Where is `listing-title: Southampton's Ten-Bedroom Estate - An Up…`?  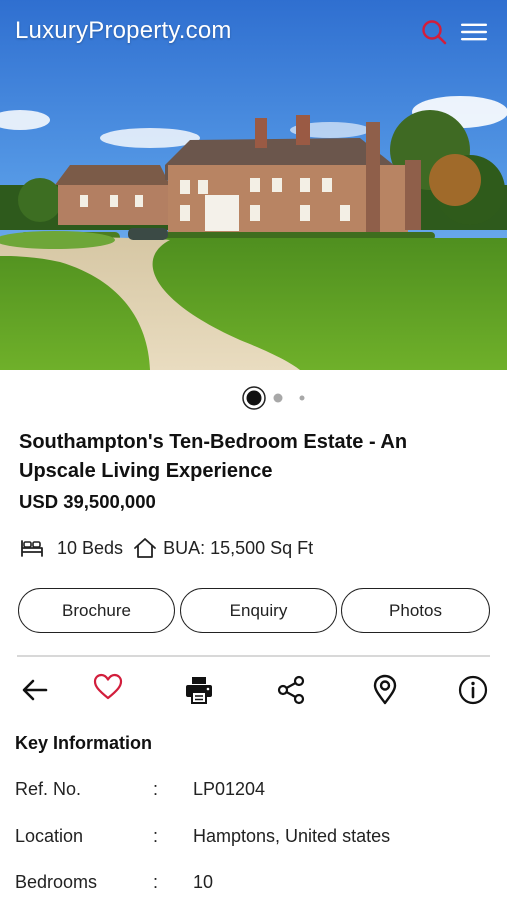
listing-title: Southampton's Ten-Bedroom Estate - An Up… is located at coordinates (213, 456).